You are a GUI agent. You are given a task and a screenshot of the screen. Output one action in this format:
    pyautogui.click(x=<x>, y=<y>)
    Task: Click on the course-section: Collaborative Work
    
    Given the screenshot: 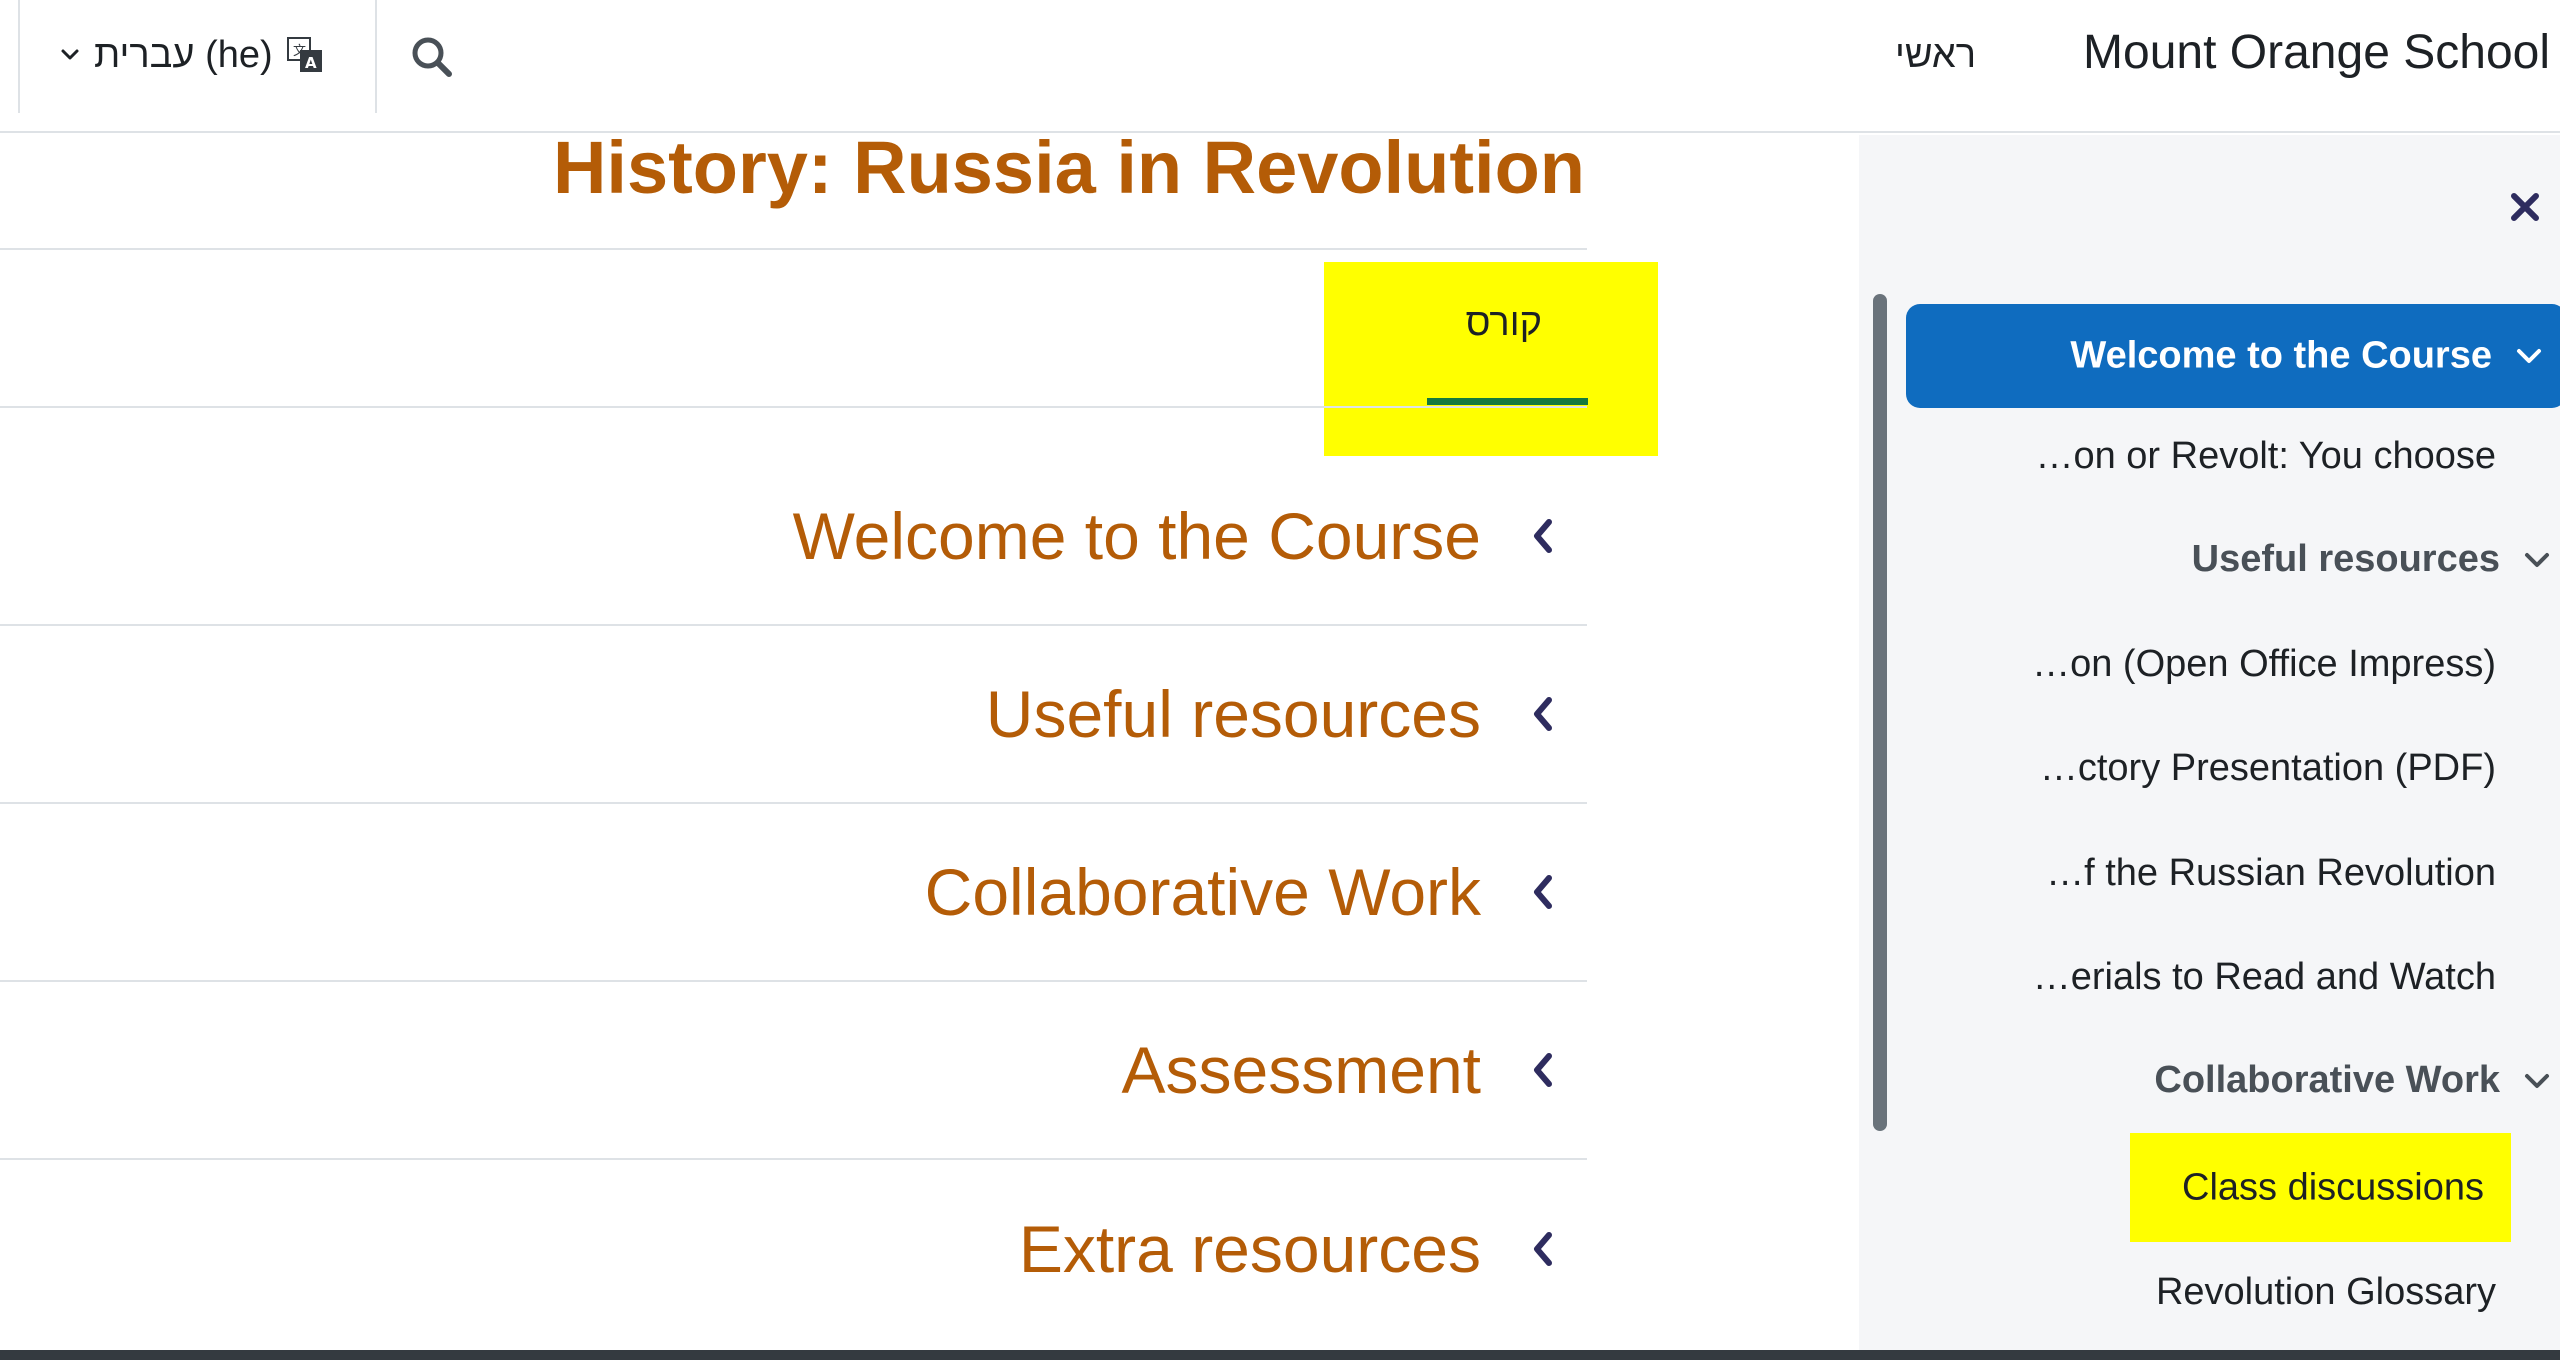 What is the action you would take?
    pyautogui.click(x=793, y=893)
    